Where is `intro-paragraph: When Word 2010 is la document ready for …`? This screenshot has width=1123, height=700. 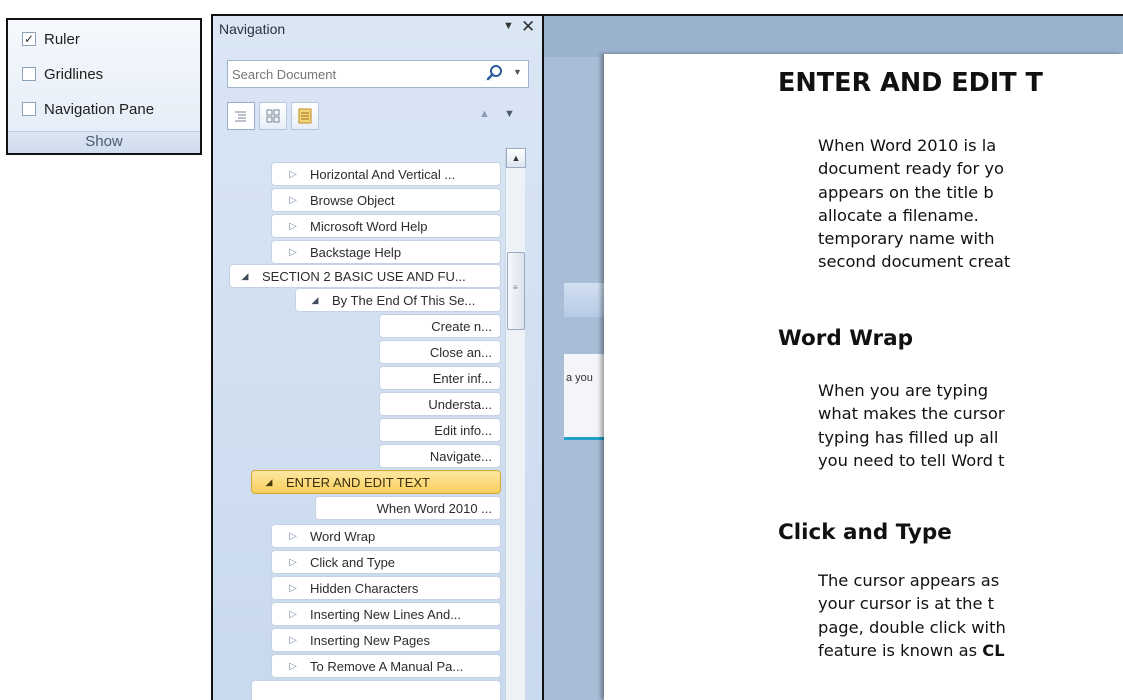 intro-paragraph: When Word 2010 is la document ready for … is located at coordinates (970, 204).